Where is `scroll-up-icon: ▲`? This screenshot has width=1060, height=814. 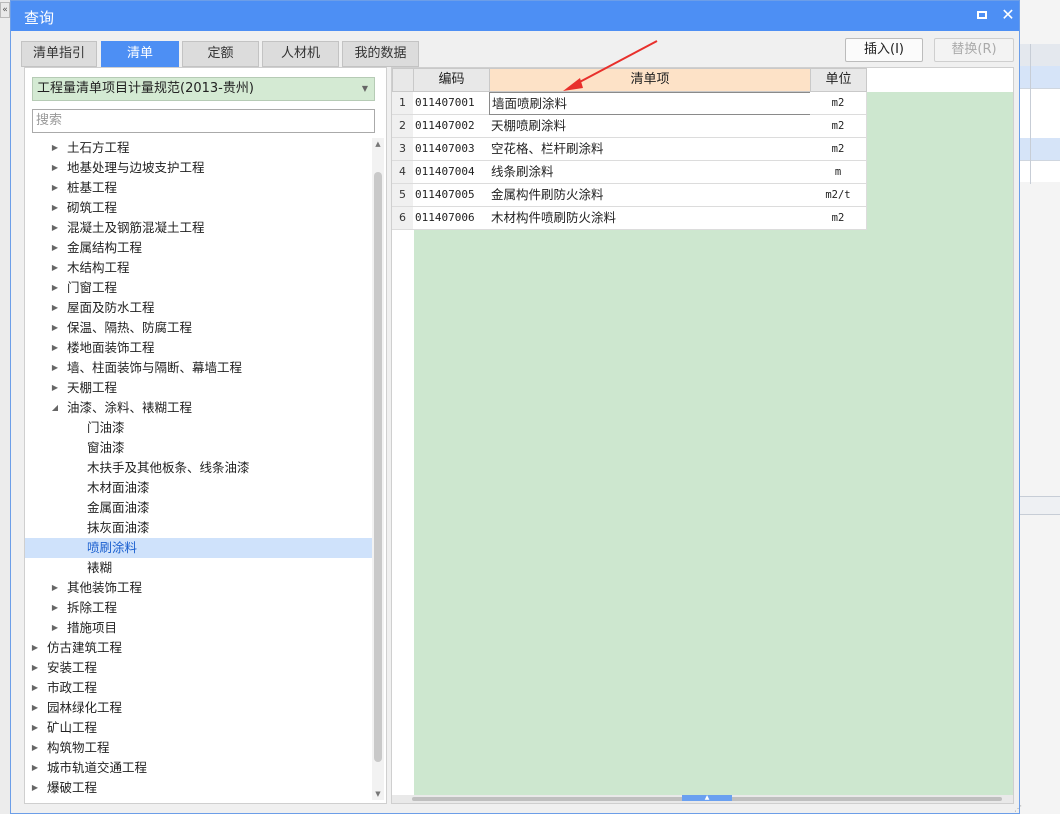 scroll-up-icon: ▲ is located at coordinates (378, 144).